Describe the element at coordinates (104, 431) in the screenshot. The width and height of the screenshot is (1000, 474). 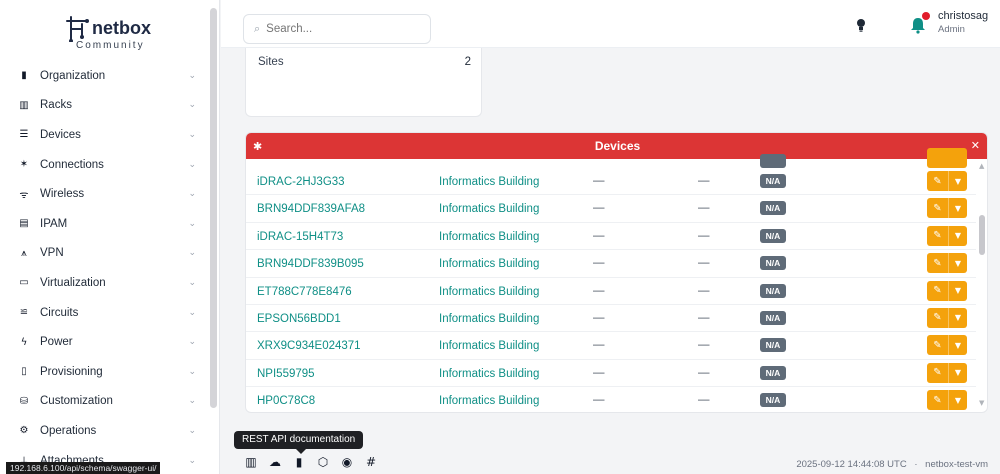
I see `sidebar-item-operations: ⚙ Operations ⌄` at that location.